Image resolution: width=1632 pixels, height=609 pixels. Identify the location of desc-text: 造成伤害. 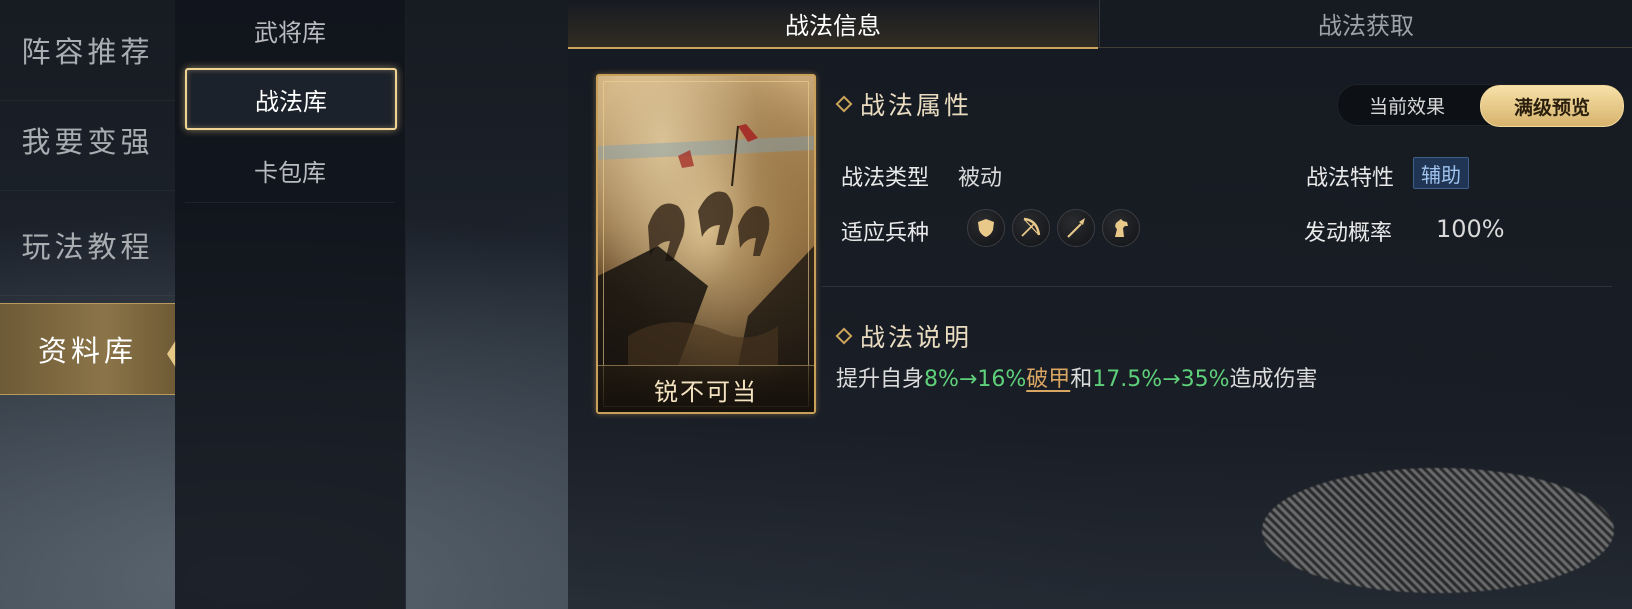
(1273, 379).